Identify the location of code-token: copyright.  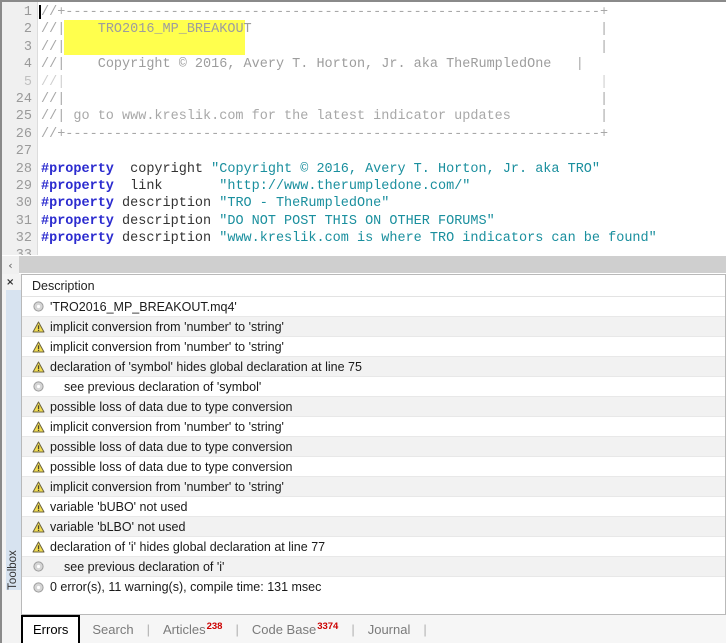
(162, 169).